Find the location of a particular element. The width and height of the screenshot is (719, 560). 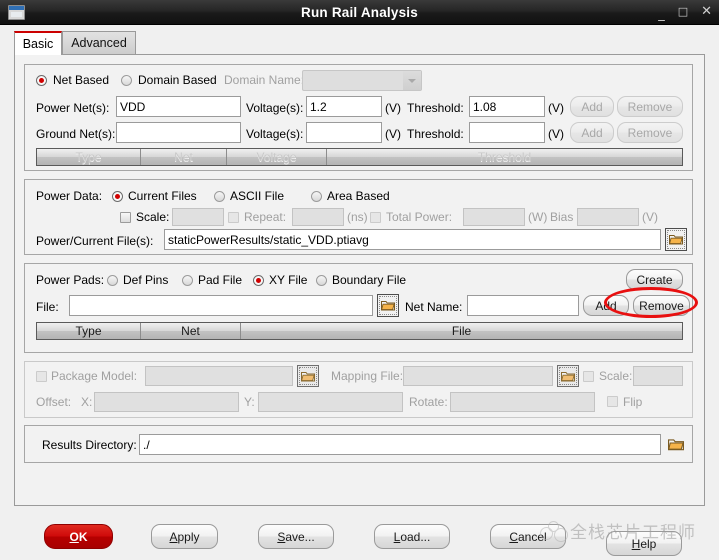

pads-add-label: Add is located at coordinates (606, 305).